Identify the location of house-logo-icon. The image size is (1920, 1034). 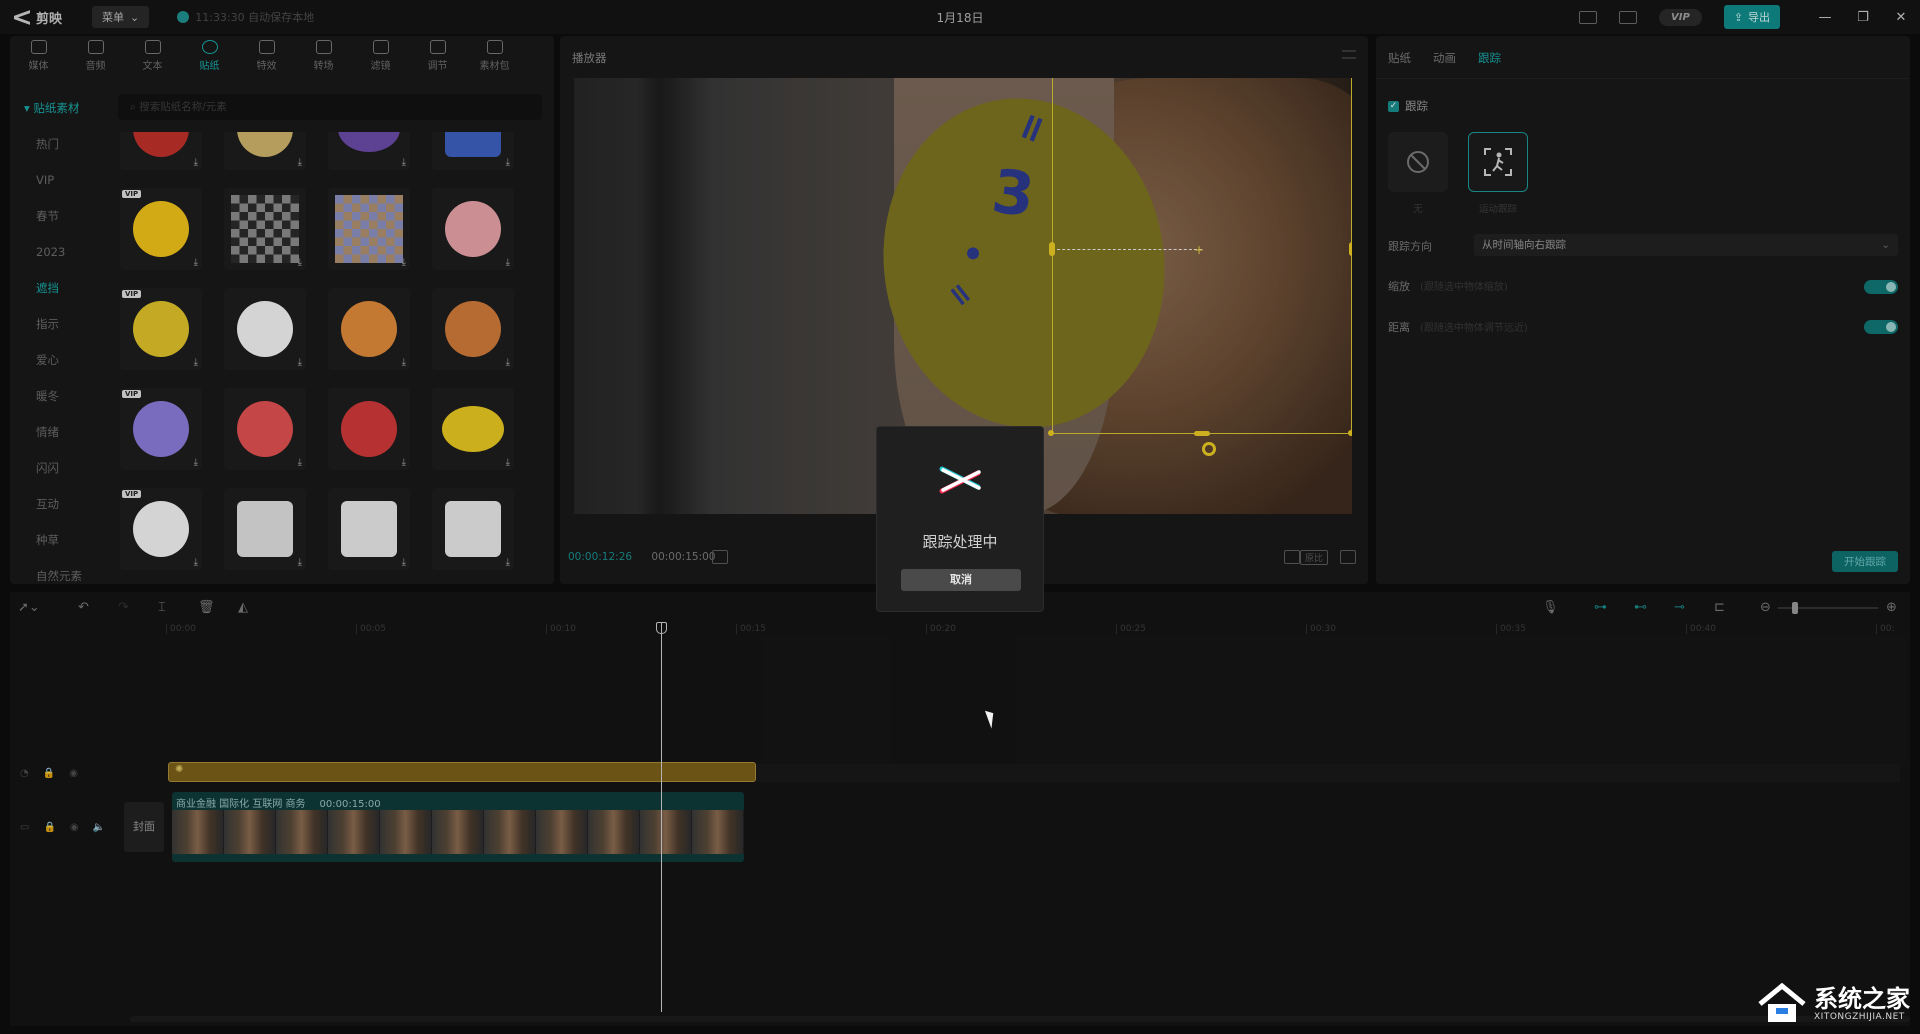
(1782, 1002).